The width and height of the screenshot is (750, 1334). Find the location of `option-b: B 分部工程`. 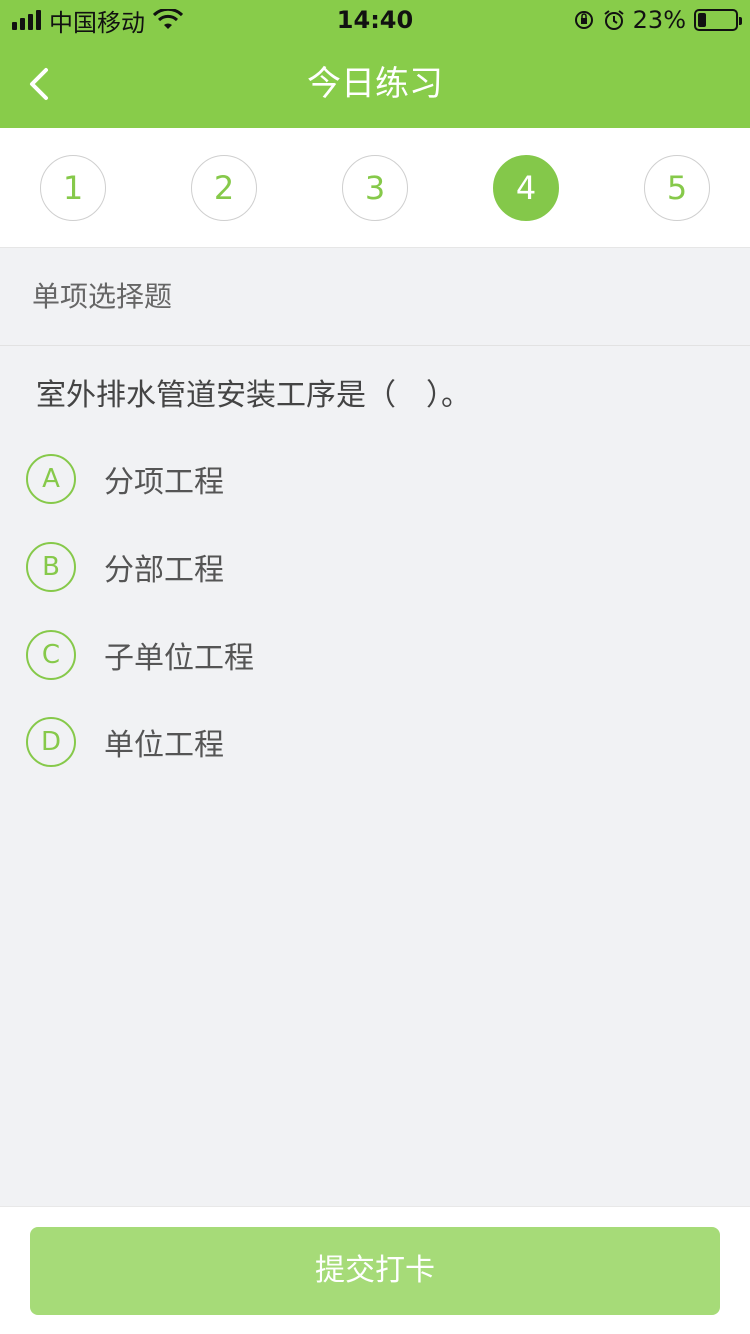

option-b: B 分部工程 is located at coordinates (371, 567).